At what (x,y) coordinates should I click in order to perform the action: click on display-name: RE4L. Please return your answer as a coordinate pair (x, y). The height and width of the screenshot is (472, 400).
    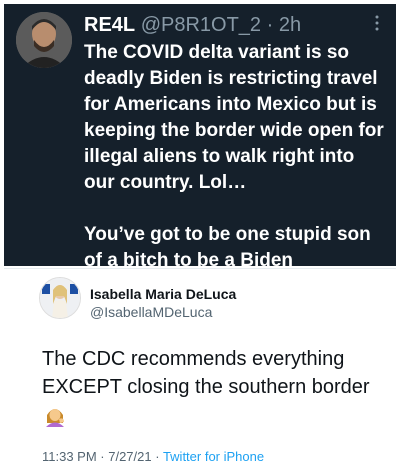
    Looking at the image, I should click on (109, 25).